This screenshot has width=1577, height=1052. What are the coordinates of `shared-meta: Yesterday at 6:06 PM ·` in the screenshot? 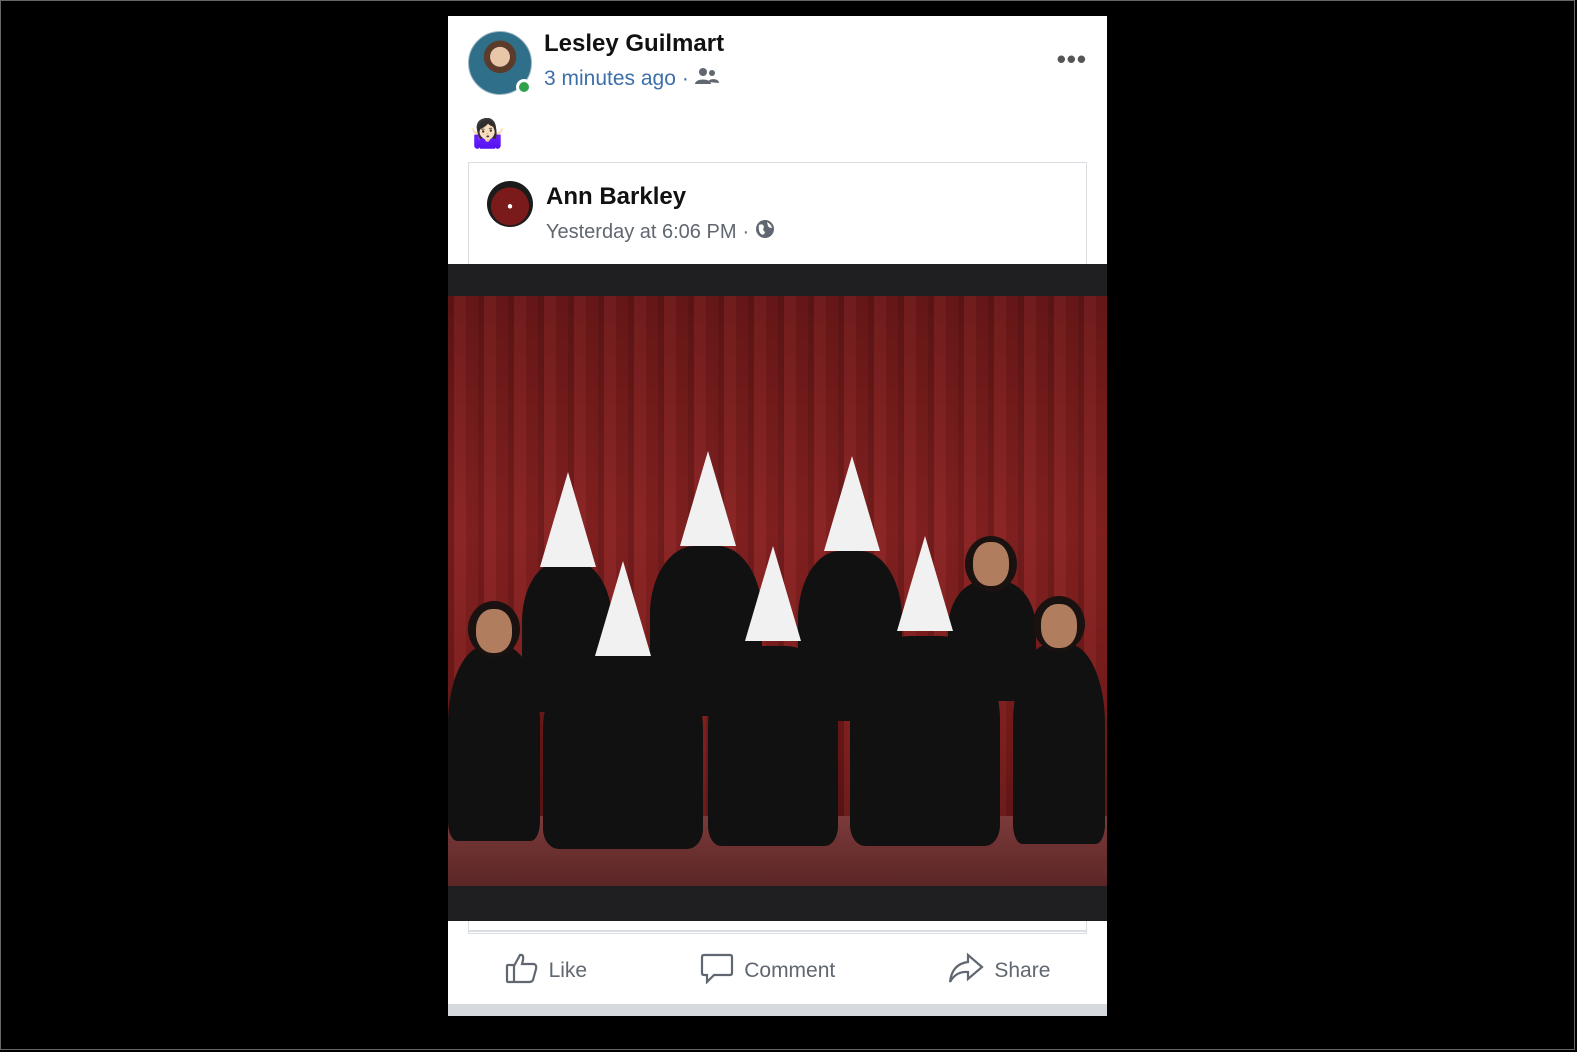 It's located at (660, 232).